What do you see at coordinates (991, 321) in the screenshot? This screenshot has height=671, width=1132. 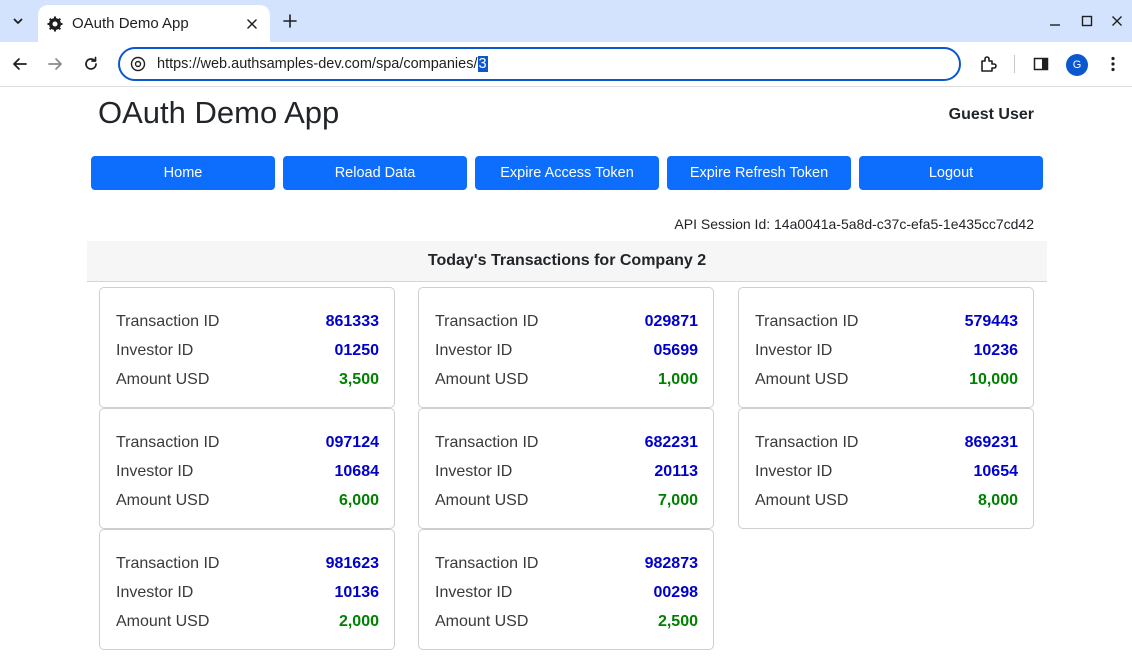 I see `transaction-id-value: 579443` at bounding box center [991, 321].